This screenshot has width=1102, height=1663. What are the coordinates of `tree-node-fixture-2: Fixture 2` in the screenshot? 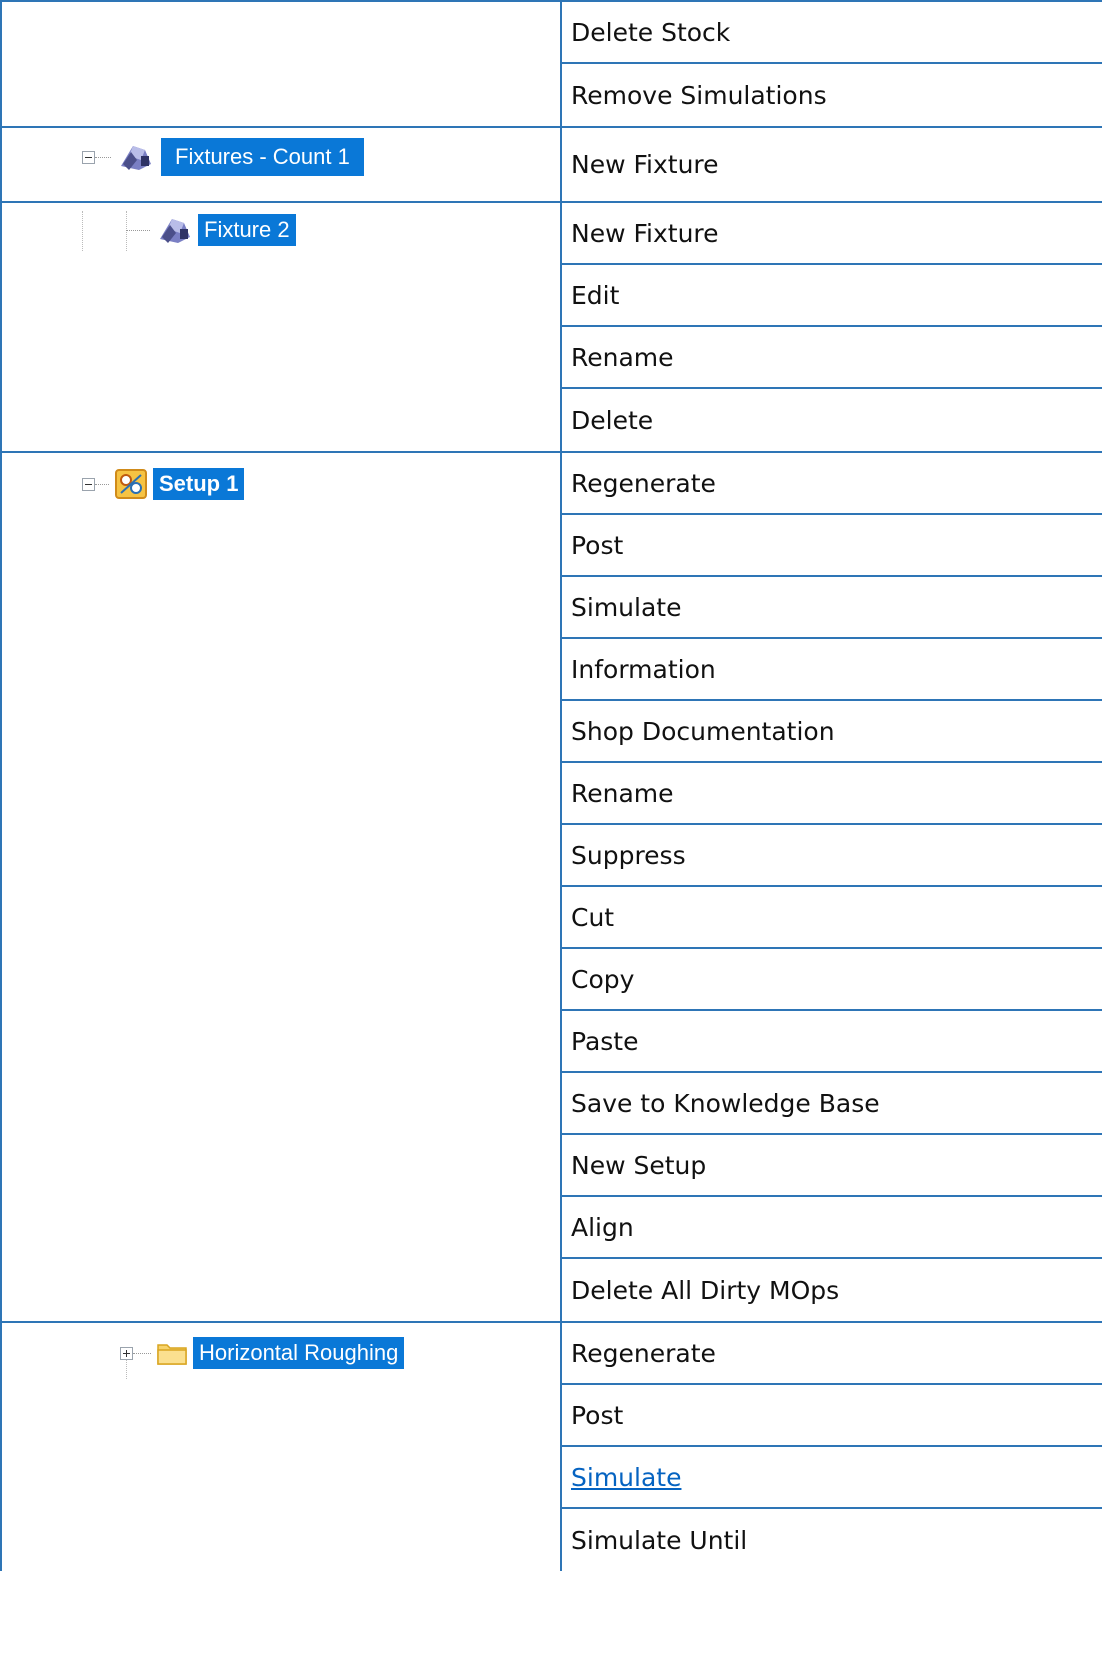 It's located at (211, 230).